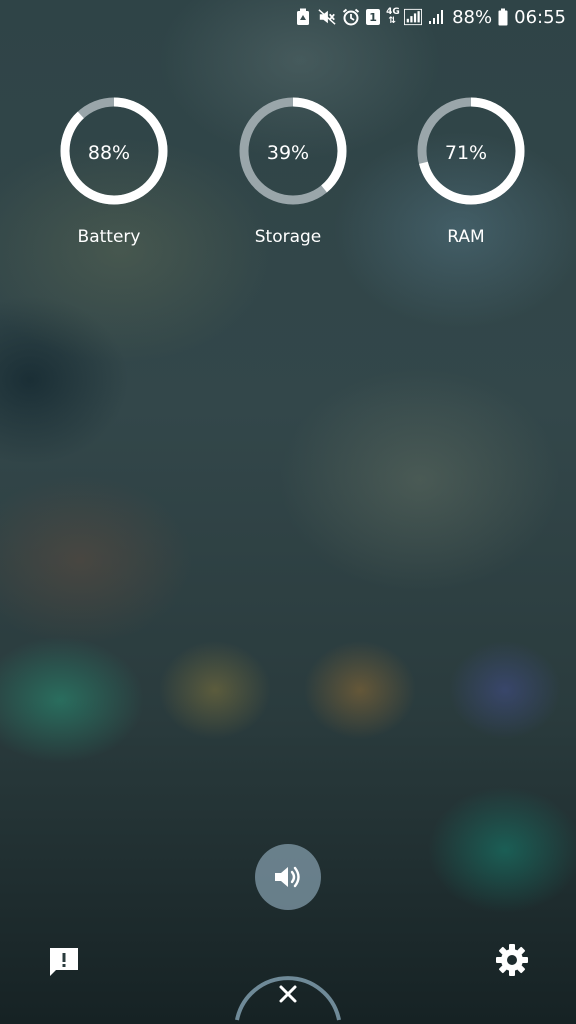  I want to click on sim-1-icon: 1, so click(373, 17).